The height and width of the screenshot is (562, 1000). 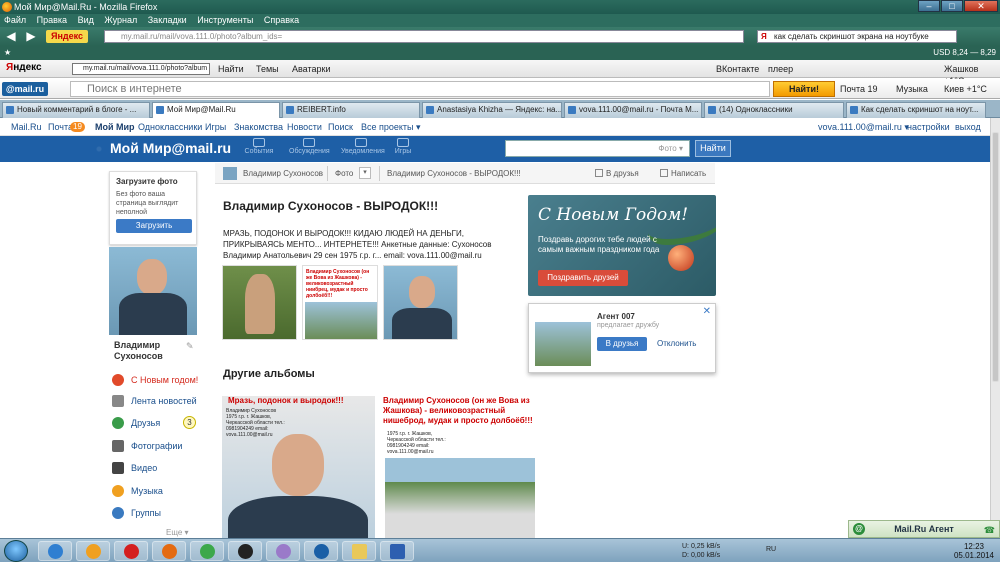 I want to click on profile-avatar, so click(x=153, y=291).